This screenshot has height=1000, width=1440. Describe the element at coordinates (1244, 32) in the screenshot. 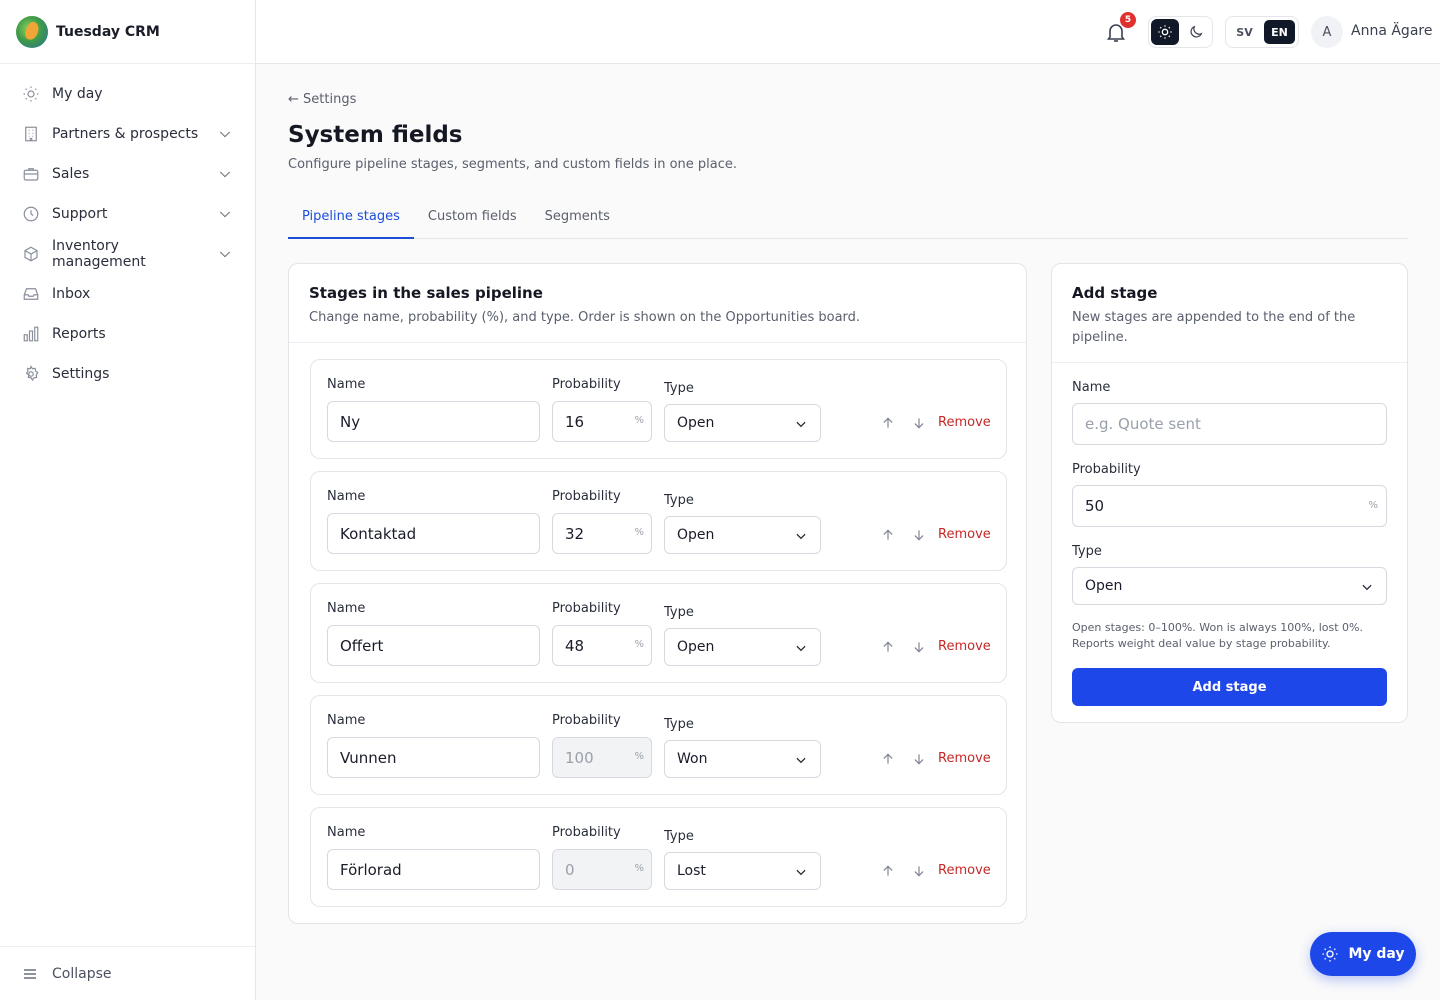

I see `lang-sv-button: SV` at that location.